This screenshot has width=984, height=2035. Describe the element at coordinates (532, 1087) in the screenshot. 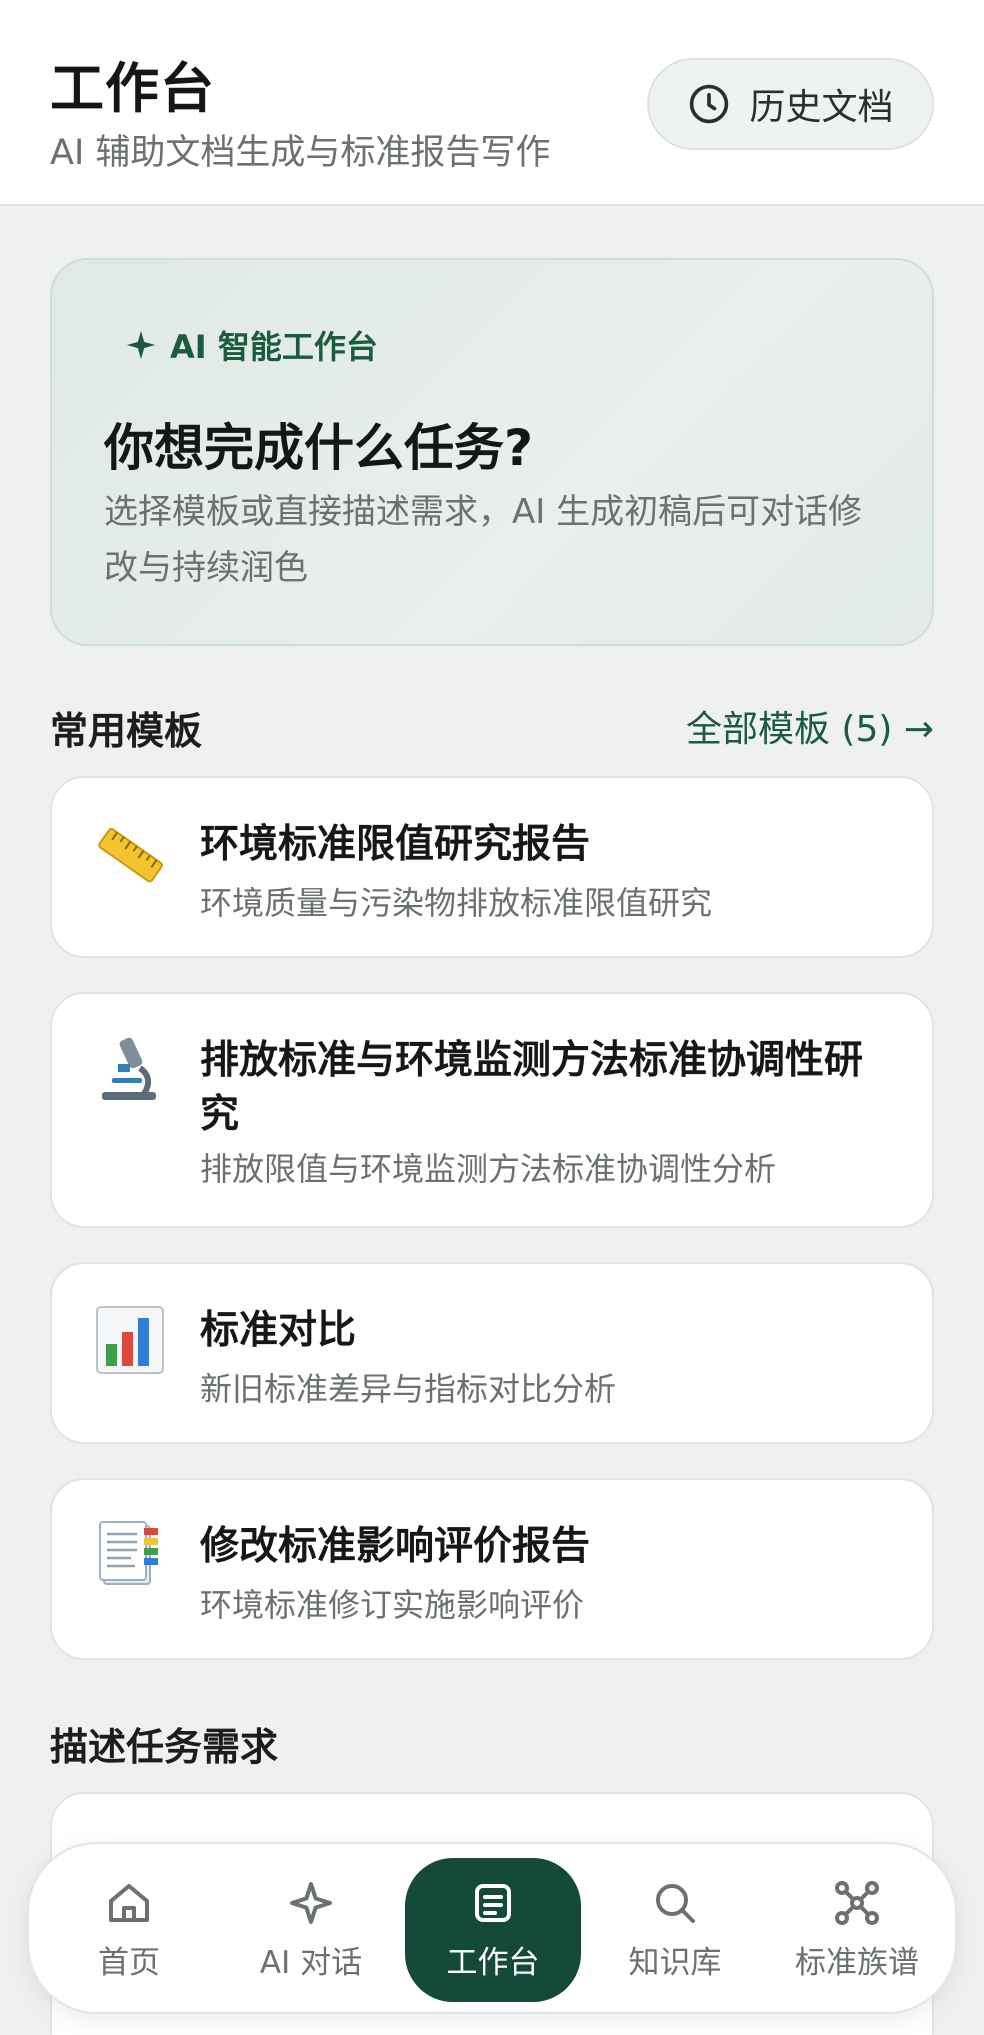

I see `template-title: 排放标准与环境监测方法标准协调性研究` at that location.